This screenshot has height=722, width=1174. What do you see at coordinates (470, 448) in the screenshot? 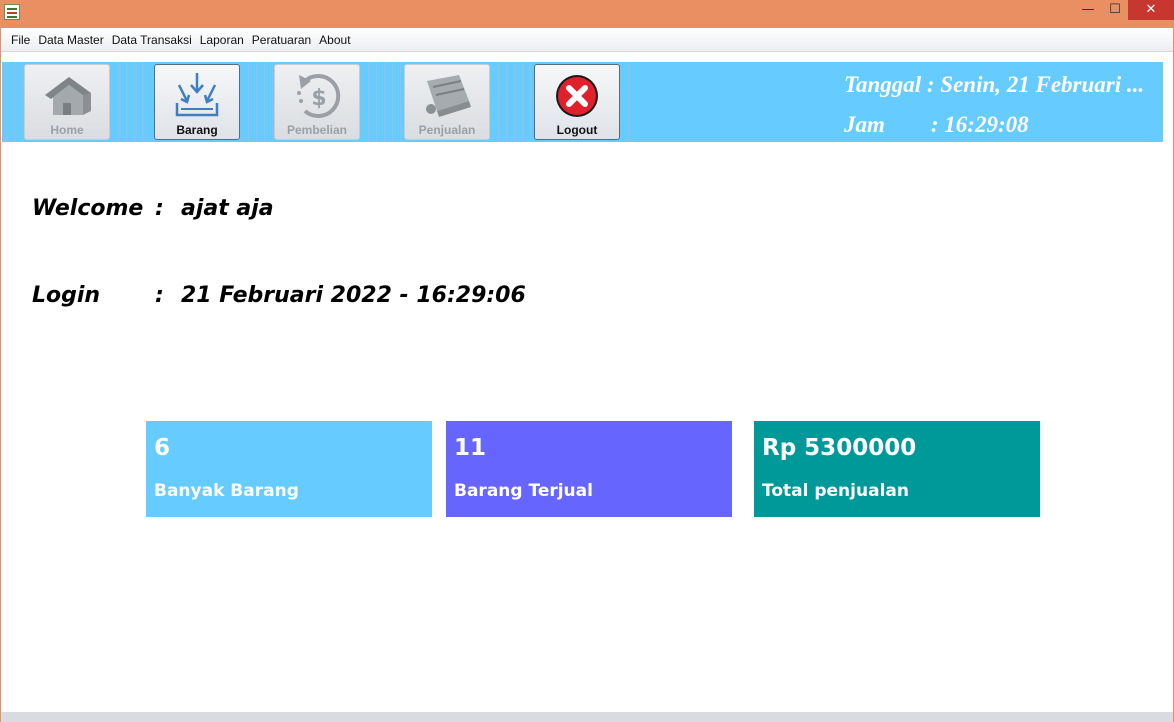
I see `card-value: 11` at bounding box center [470, 448].